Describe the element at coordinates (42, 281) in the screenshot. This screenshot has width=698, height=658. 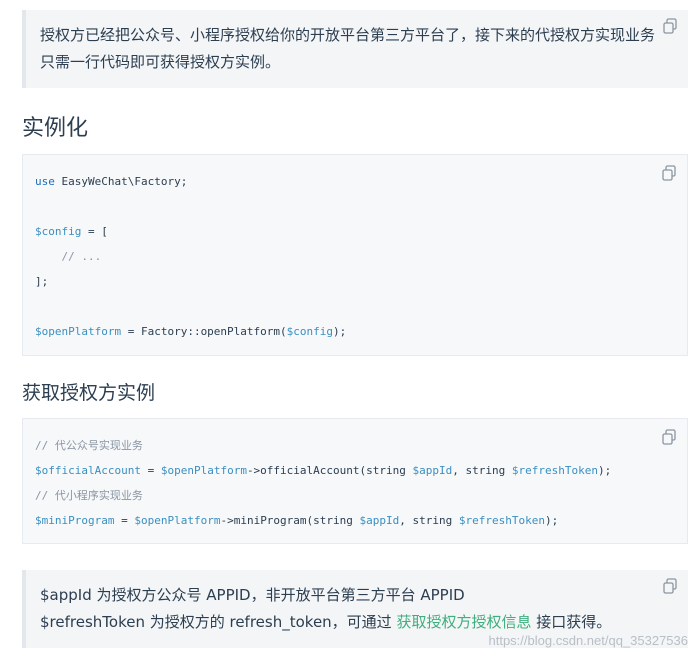
I see `code-text: ];` at that location.